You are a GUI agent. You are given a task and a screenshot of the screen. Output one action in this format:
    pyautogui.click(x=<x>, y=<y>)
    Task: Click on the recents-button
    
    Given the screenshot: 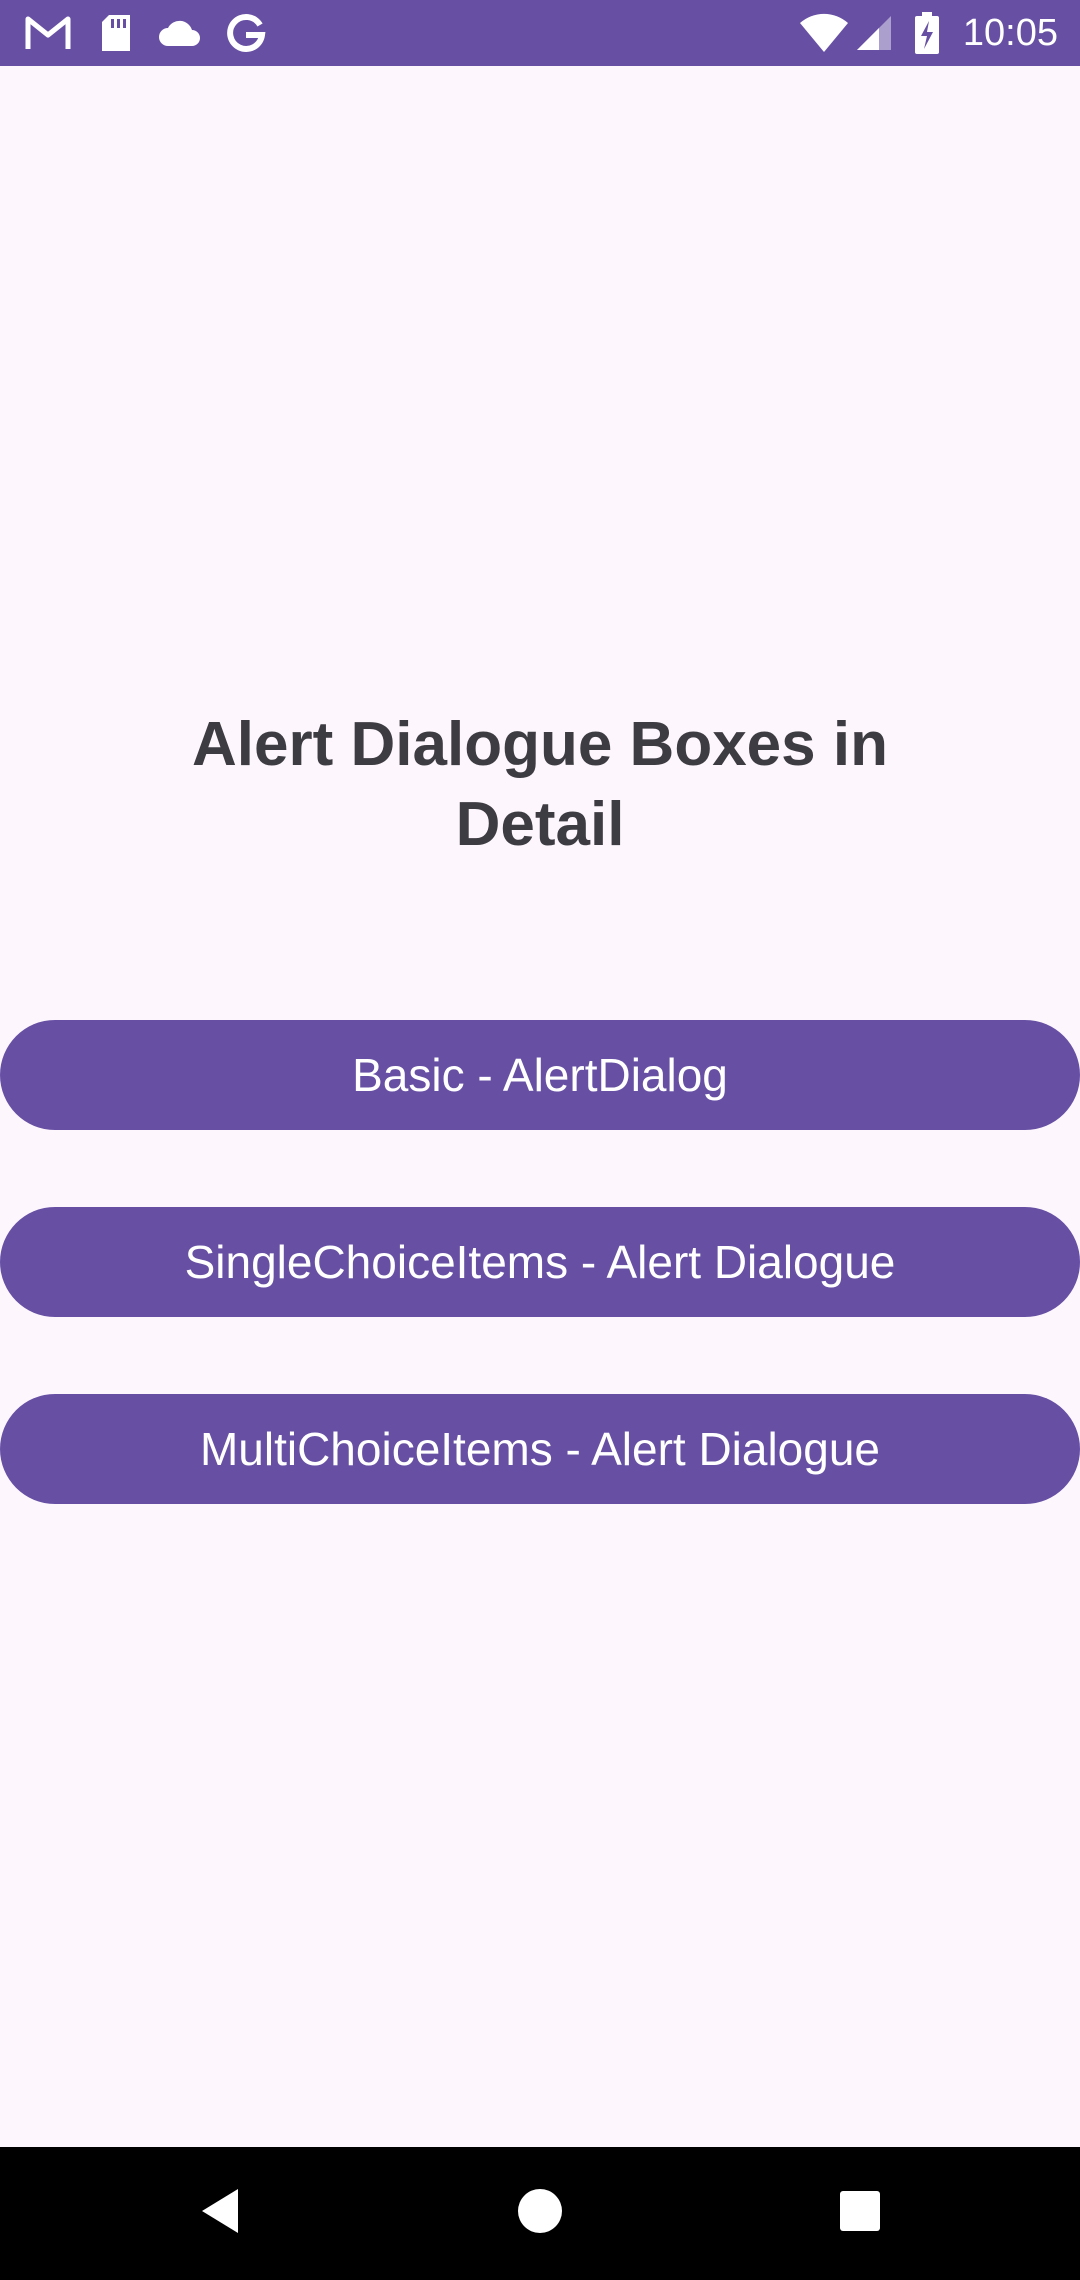 What is the action you would take?
    pyautogui.click(x=860, y=2213)
    